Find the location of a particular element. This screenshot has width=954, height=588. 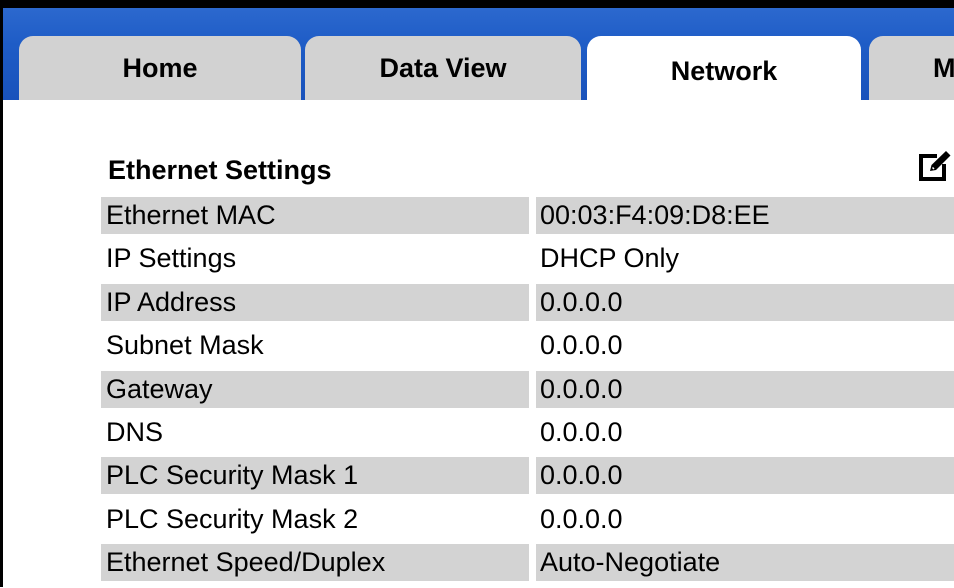

table-row: PLC Security Mask 2 0.0.0.0 is located at coordinates (527, 522).